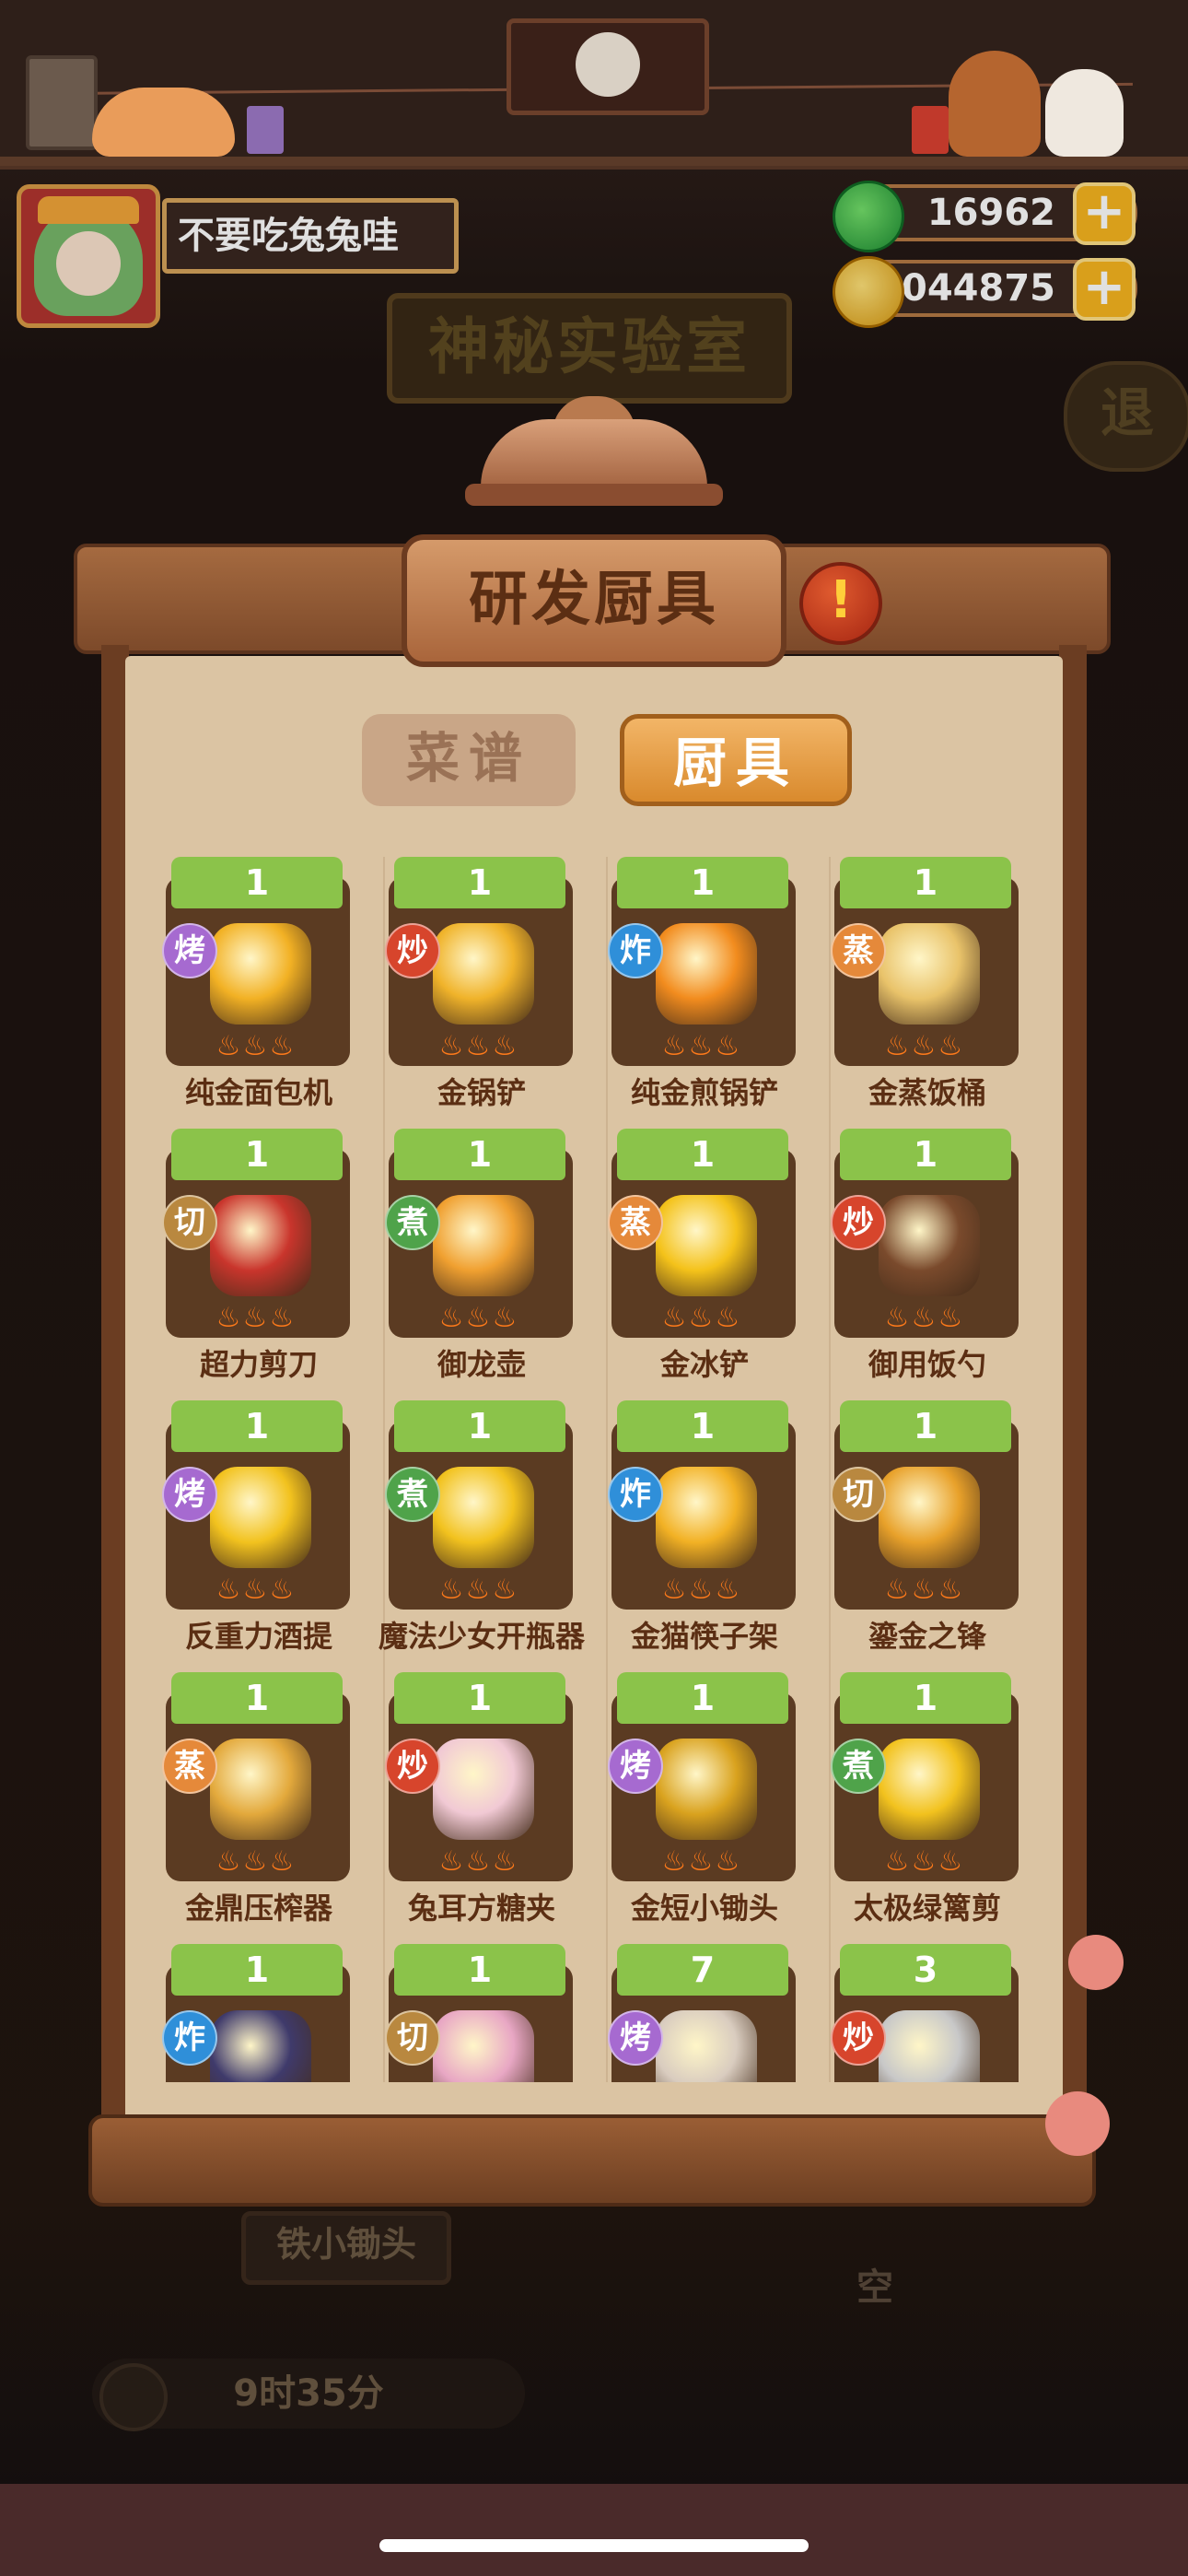  I want to click on magic-bottle-opener-icon, so click(483, 1517).